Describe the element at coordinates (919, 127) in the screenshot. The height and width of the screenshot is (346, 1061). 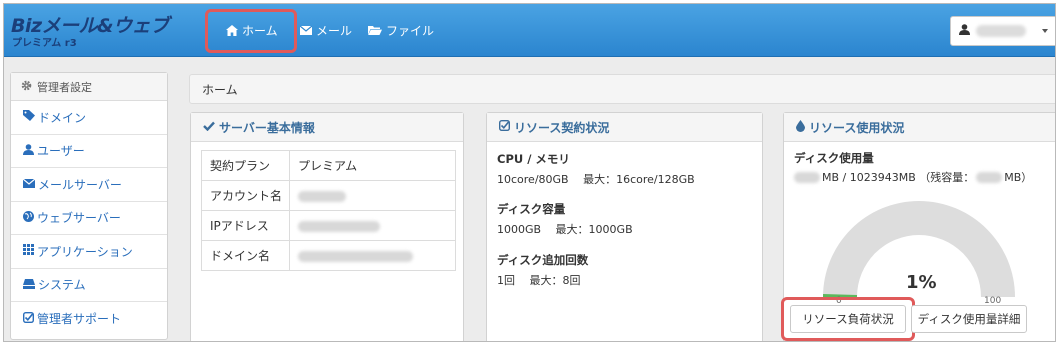
I see `resource-usage-heading: リソース使用状況` at that location.